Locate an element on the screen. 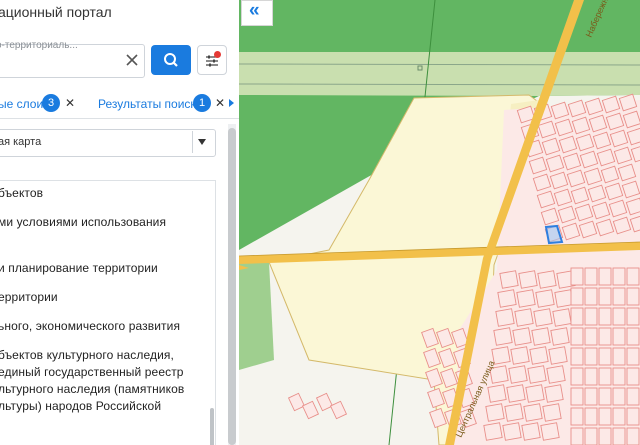 The image size is (640, 445). chevron-down-icon is located at coordinates (202, 142).